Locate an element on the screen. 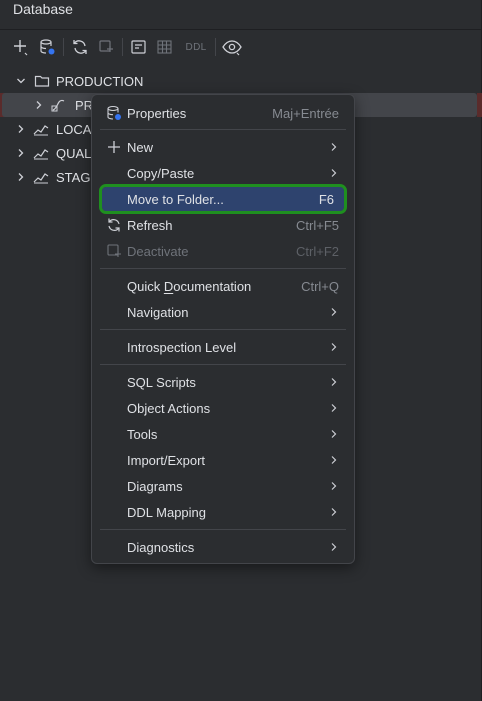  database-toolbar: DDL is located at coordinates (240, 47).